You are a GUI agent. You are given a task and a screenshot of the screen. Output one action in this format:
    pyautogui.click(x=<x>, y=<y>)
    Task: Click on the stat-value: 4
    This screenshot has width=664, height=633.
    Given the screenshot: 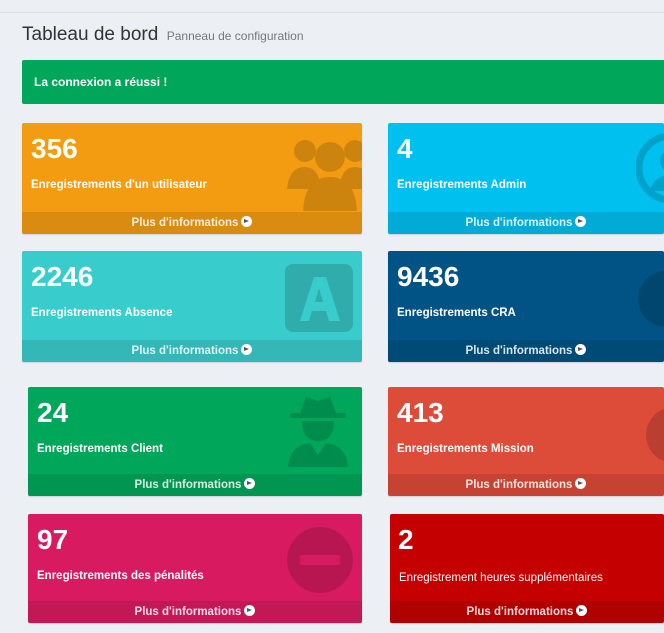 What is the action you would take?
    pyautogui.click(x=405, y=148)
    